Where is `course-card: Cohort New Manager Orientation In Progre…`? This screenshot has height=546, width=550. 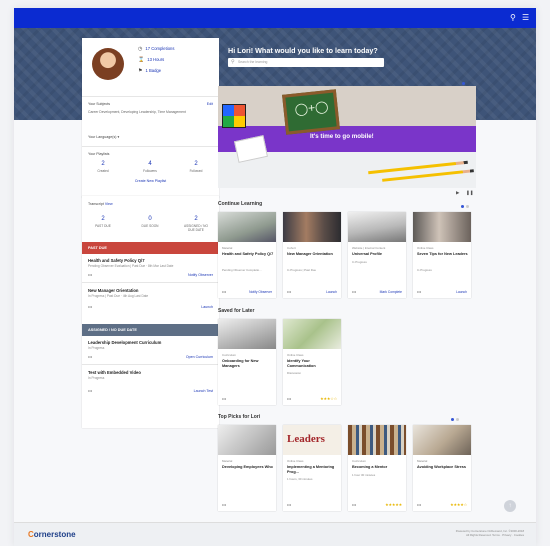 course-card: Cohort New Manager Orientation In Progre… is located at coordinates (312, 255).